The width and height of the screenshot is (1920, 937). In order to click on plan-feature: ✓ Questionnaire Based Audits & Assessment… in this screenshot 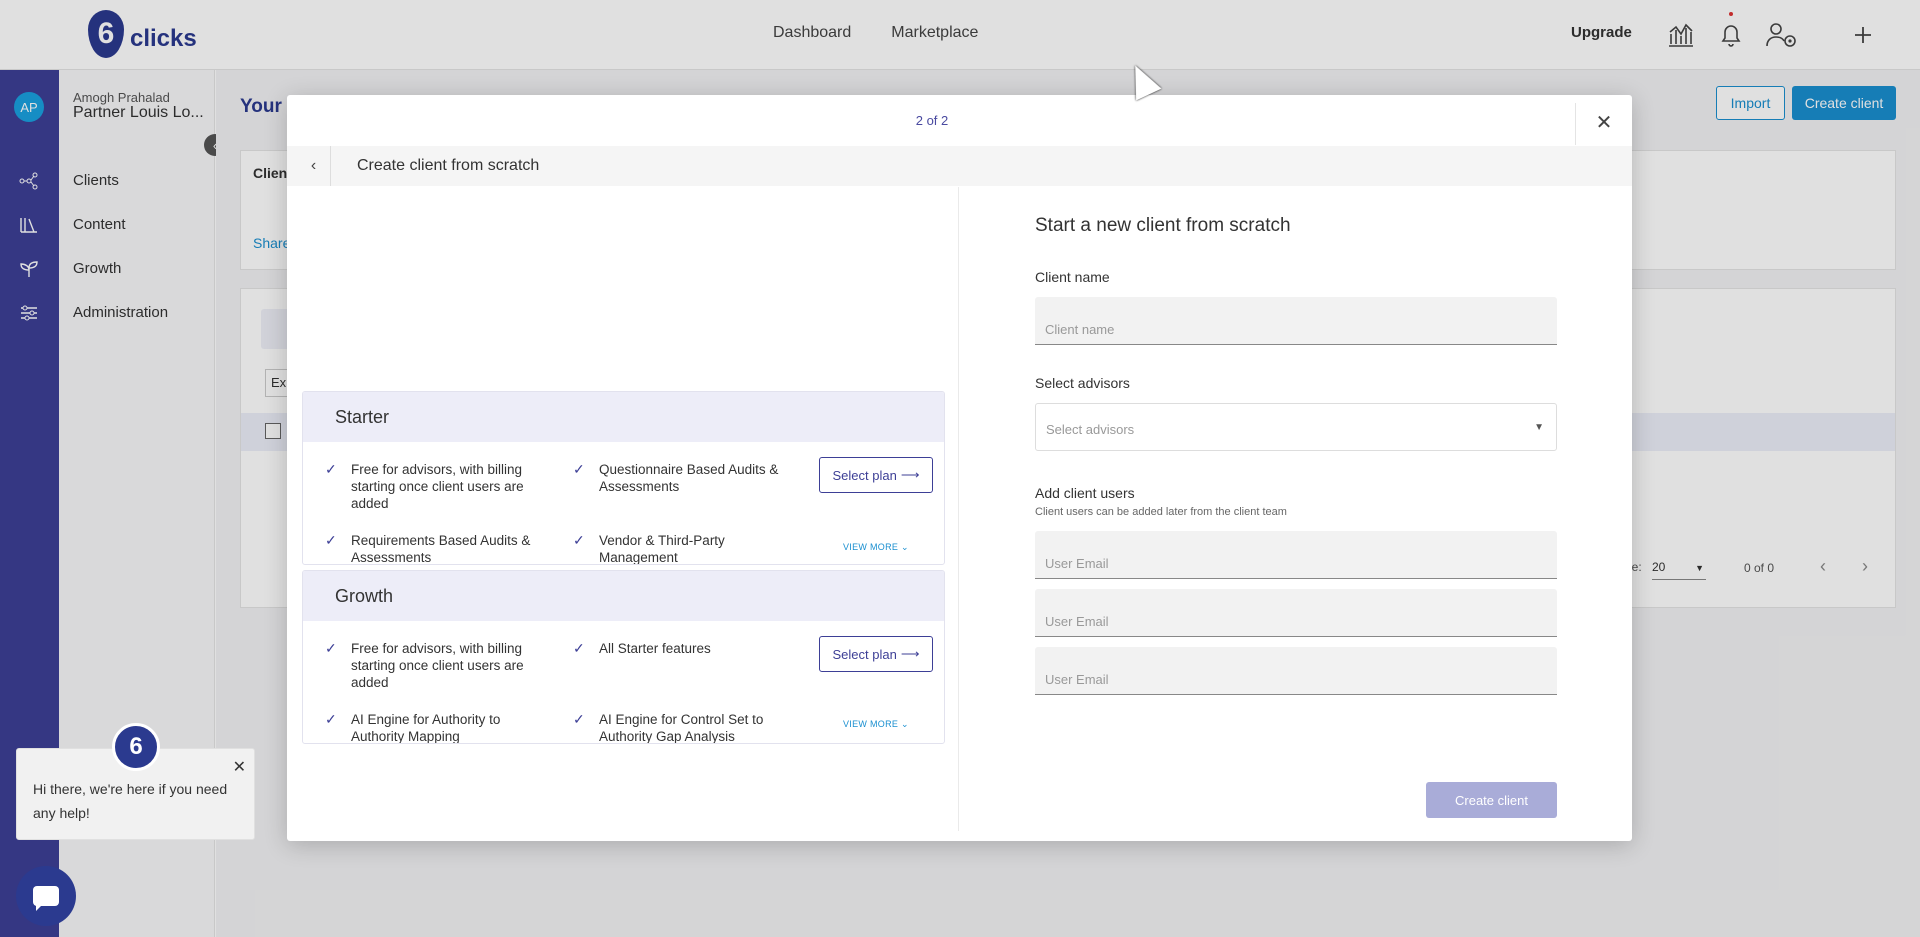, I will do `click(676, 477)`.